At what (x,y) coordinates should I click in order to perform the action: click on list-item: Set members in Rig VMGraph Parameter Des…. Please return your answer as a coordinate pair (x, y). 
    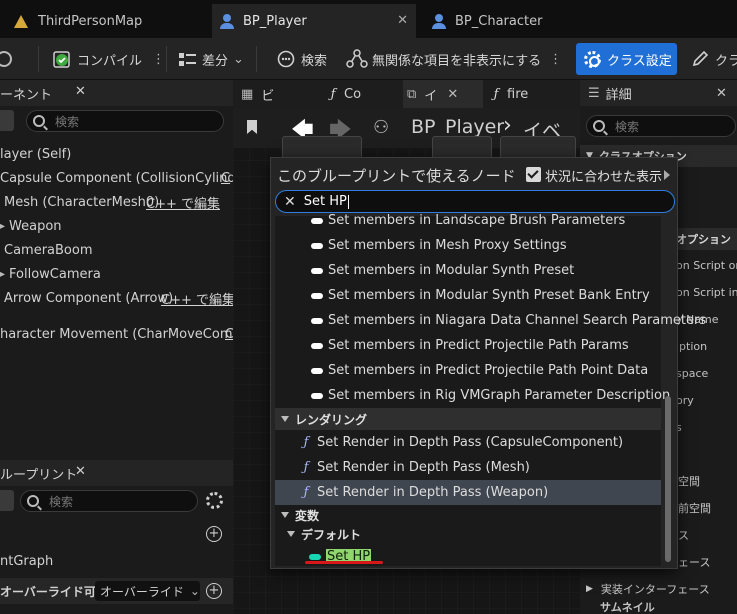
    Looking at the image, I should click on (472, 395).